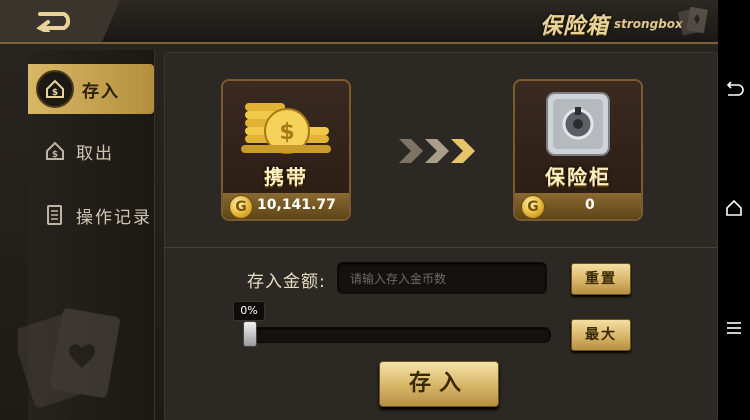  Describe the element at coordinates (693, 21) in the screenshot. I see `card-deco-icon` at that location.